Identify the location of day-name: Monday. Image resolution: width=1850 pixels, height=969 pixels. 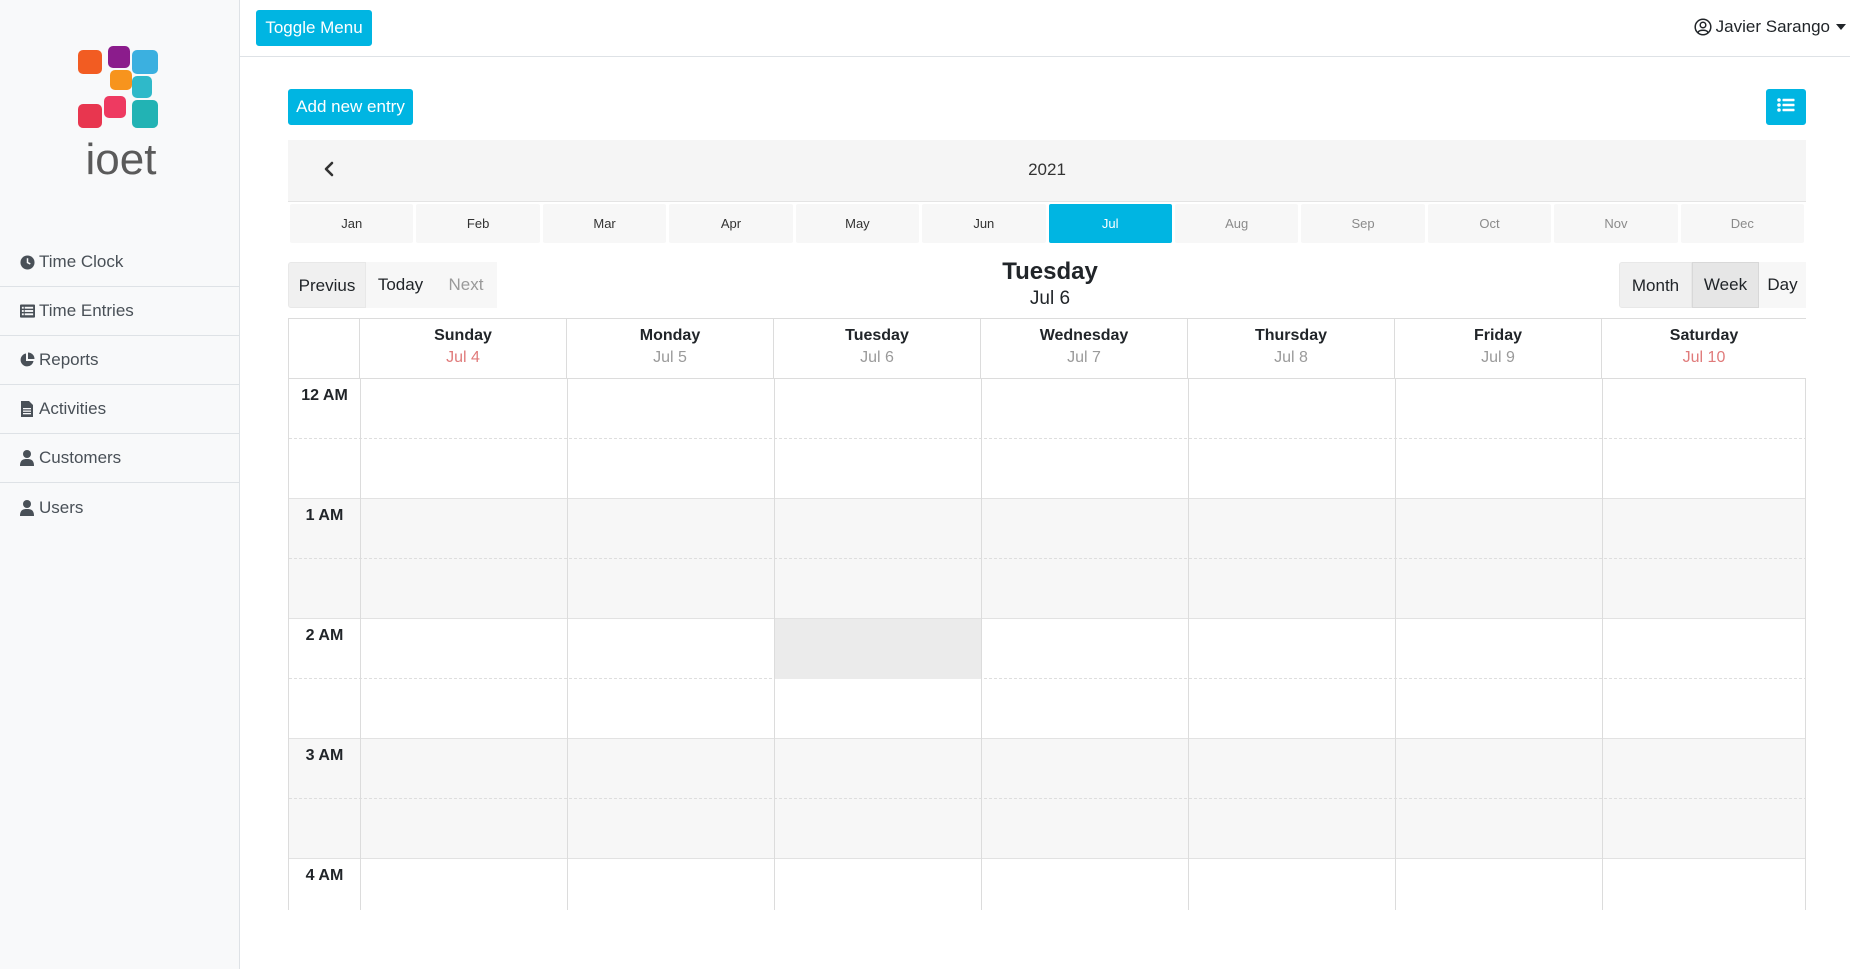
(670, 335).